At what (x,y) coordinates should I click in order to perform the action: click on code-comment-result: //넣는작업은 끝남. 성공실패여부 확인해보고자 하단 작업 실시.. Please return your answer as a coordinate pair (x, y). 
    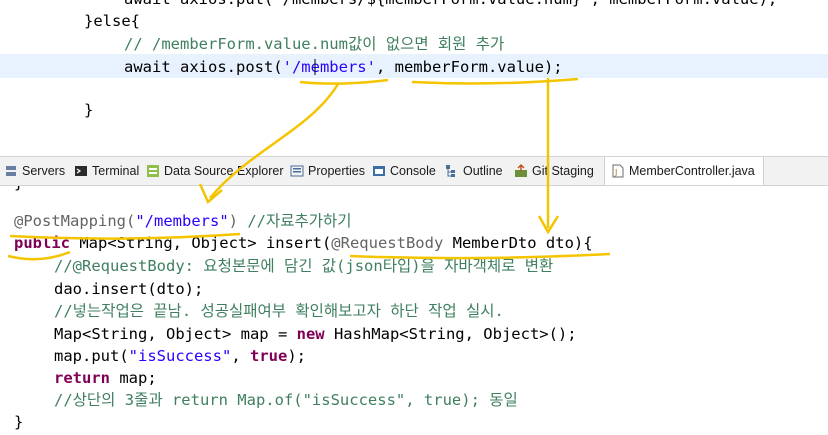
    Looking at the image, I should click on (279, 311).